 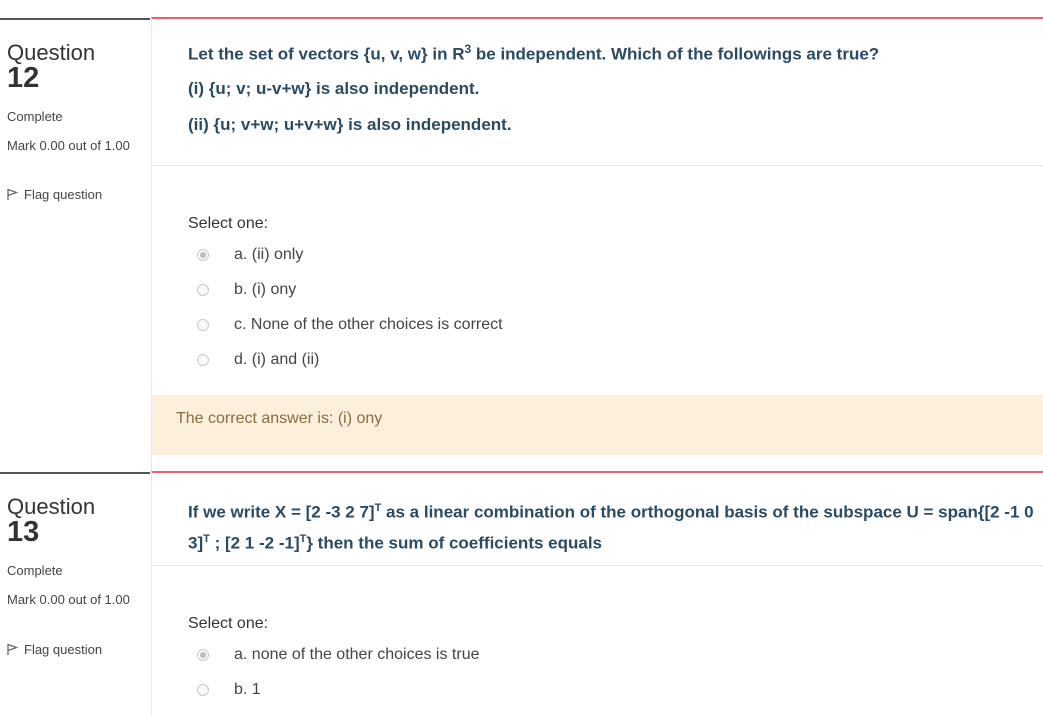 What do you see at coordinates (597, 425) in the screenshot?
I see `feedback-box: The correct answer is: (i) ony` at bounding box center [597, 425].